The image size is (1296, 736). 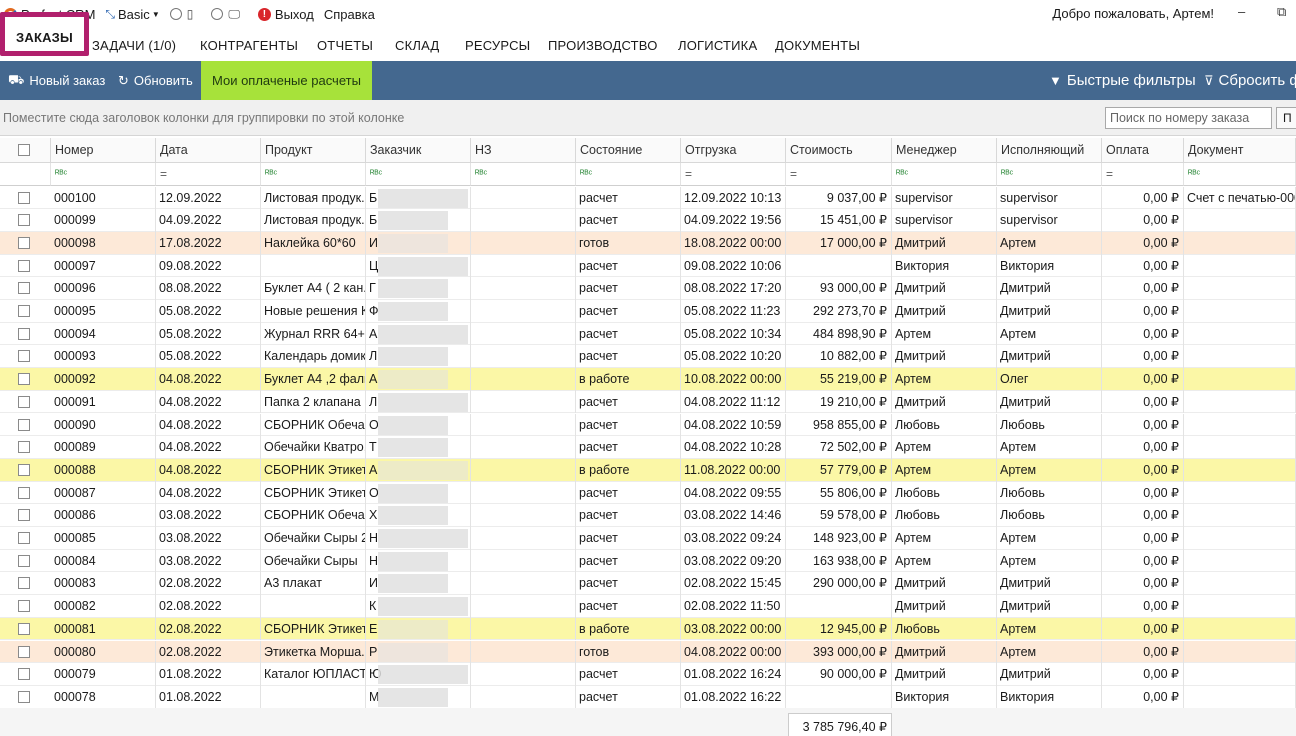 I want to click on my-paid-button: Мои оплаченые расчеты, so click(x=286, y=80).